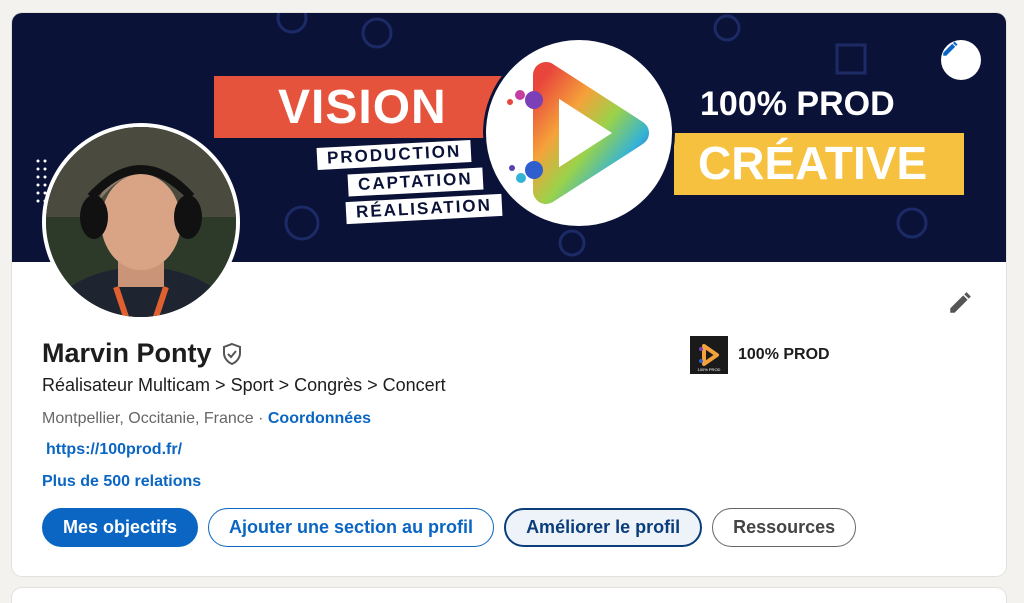  What do you see at coordinates (232, 354) in the screenshot?
I see `shield-check-icon` at bounding box center [232, 354].